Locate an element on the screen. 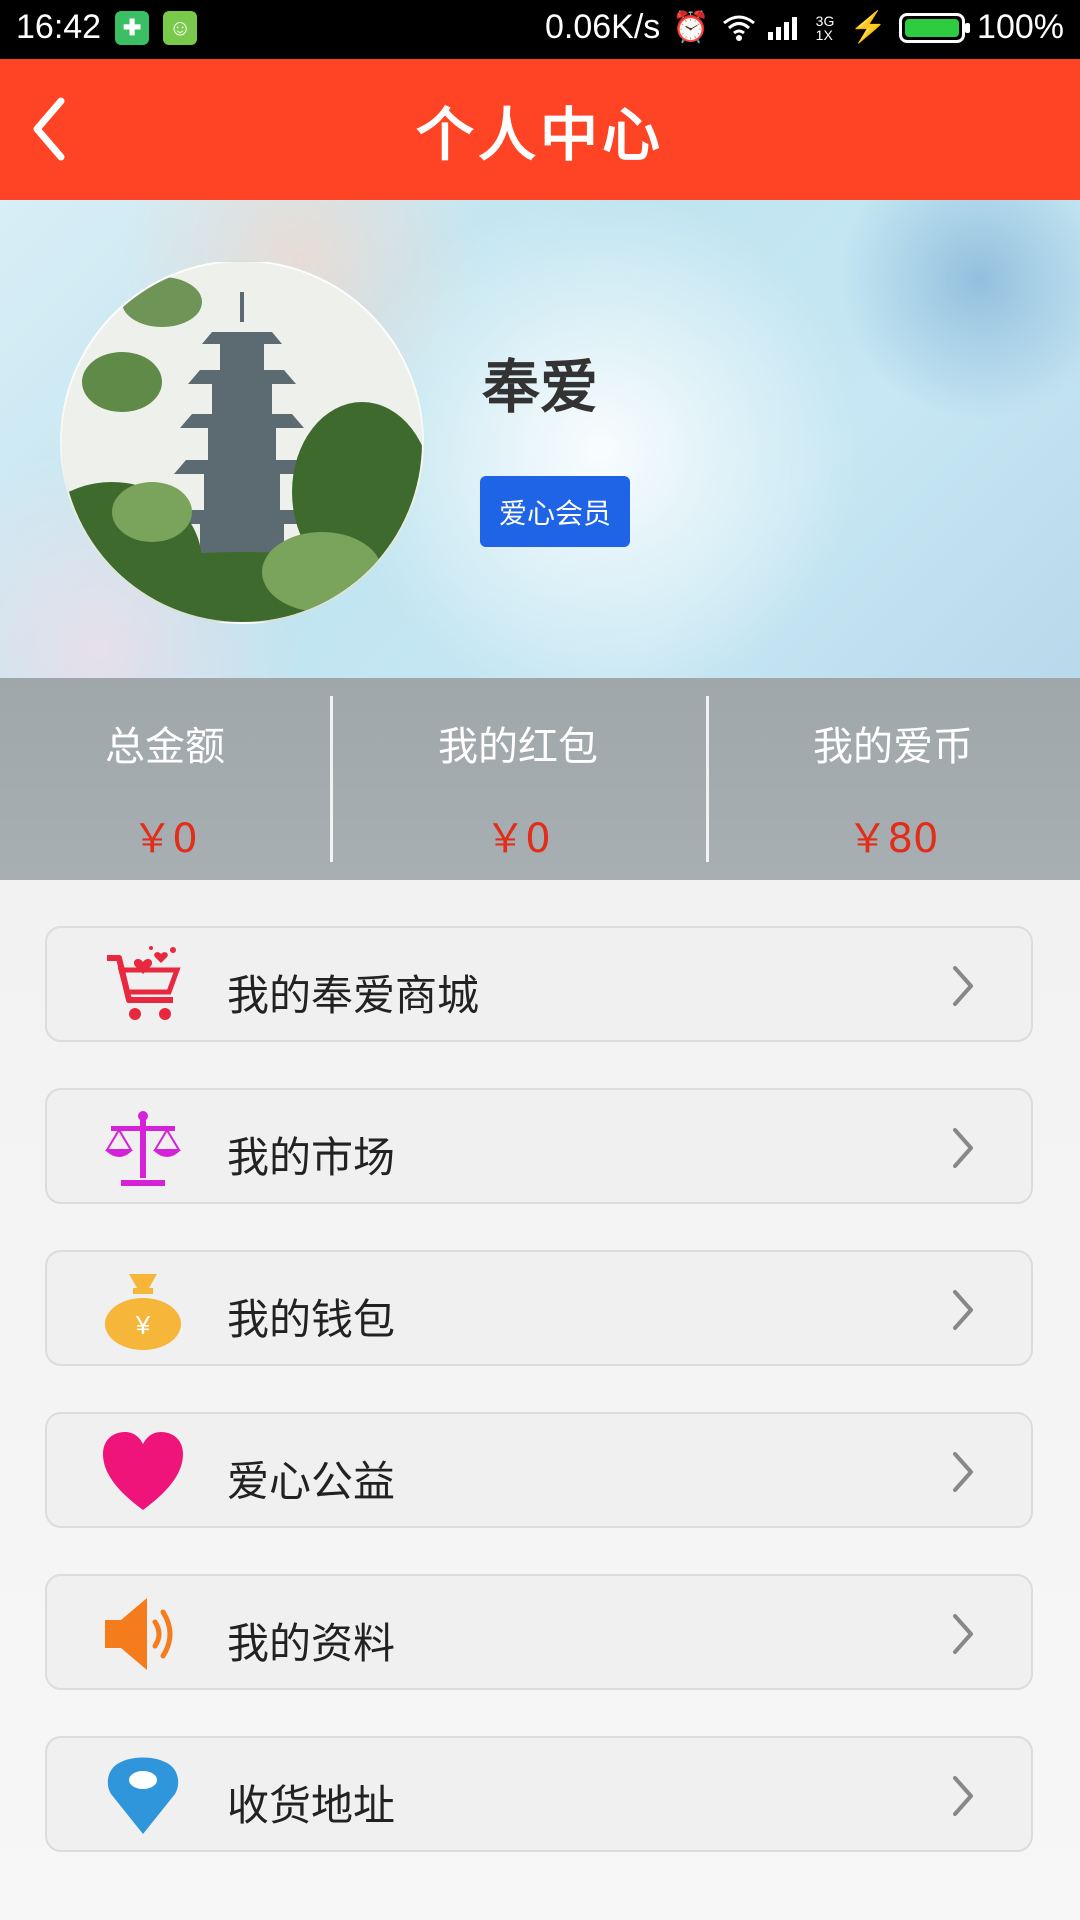 The image size is (1080, 1920). back-button is located at coordinates (49, 129).